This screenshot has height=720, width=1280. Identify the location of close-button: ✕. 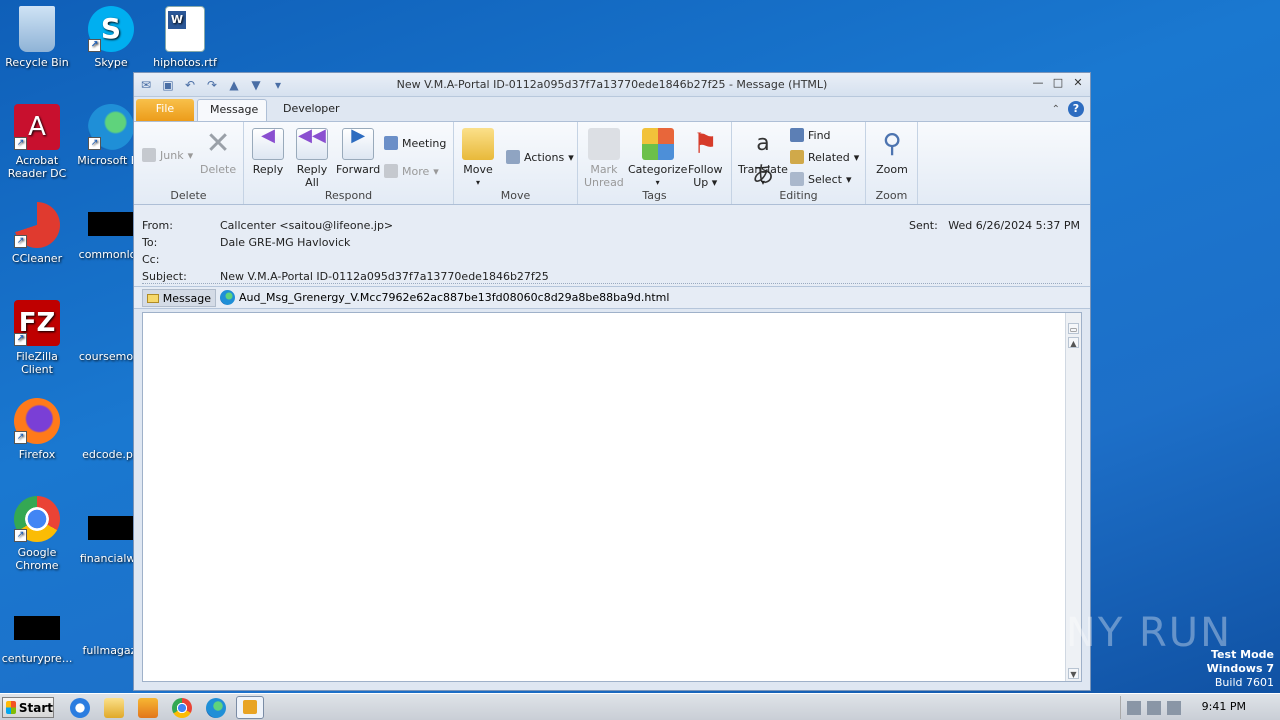
(1078, 83).